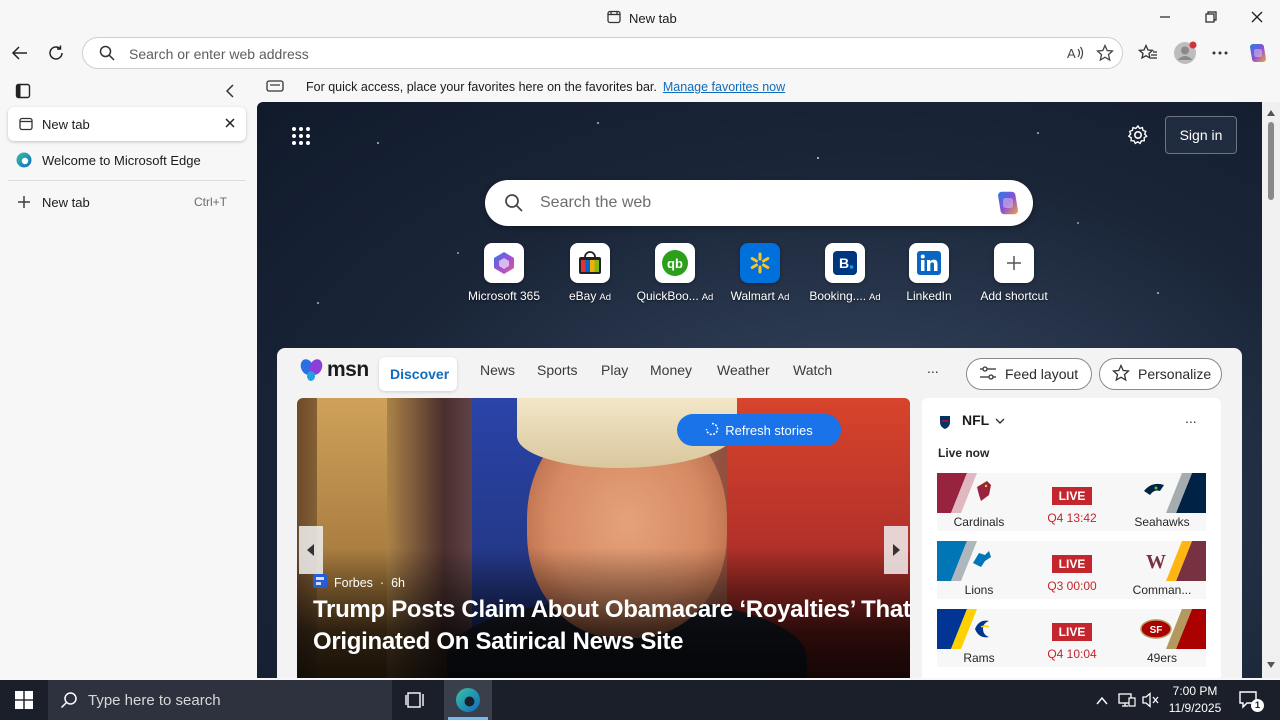  What do you see at coordinates (1072, 518) in the screenshot?
I see `game-clock: Q4 13:42` at bounding box center [1072, 518].